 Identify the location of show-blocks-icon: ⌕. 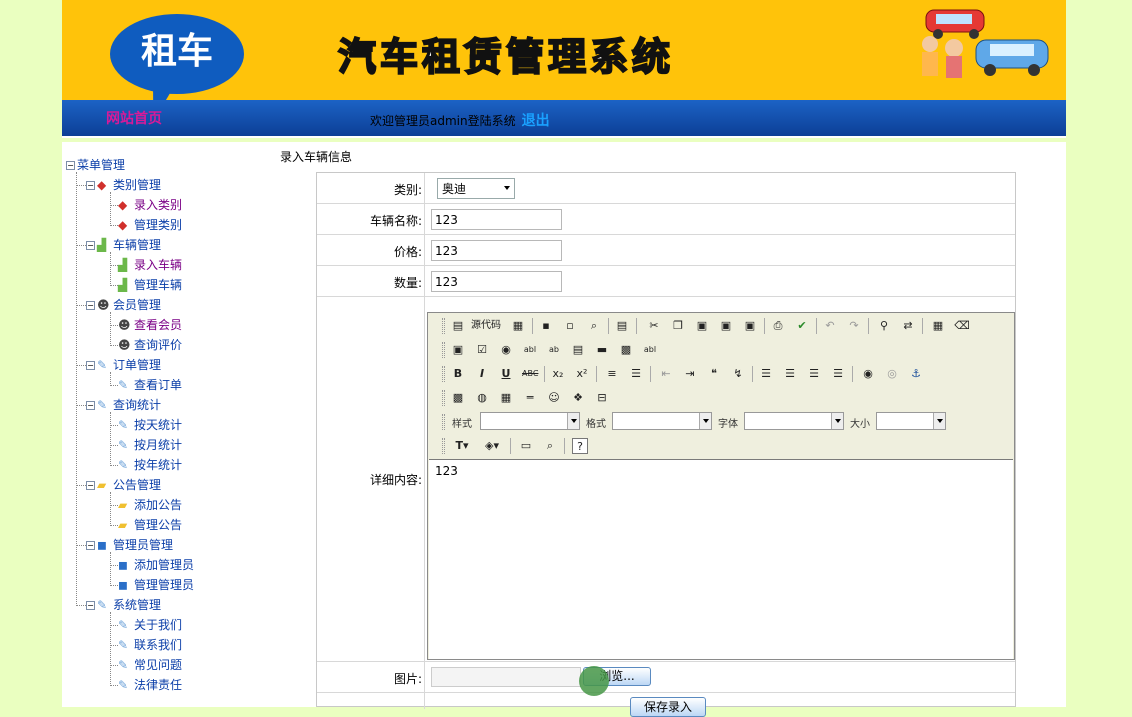
(550, 446).